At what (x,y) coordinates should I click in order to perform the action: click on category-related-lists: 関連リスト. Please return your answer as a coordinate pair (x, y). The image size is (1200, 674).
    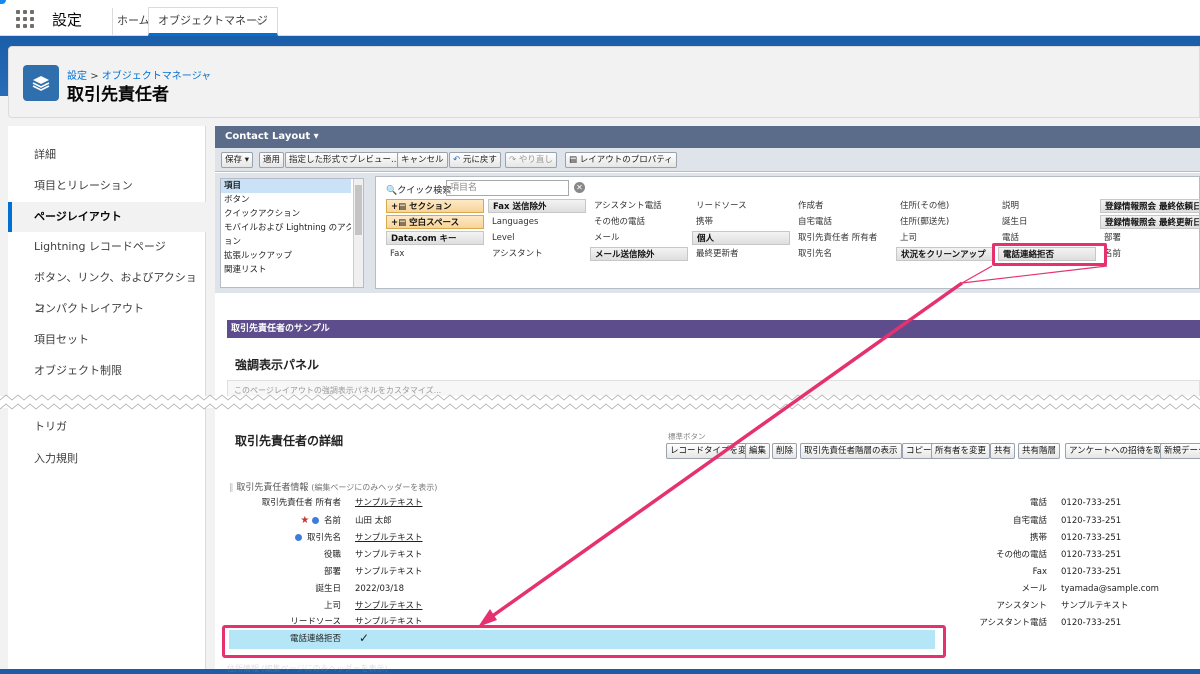
    Looking at the image, I should click on (286, 270).